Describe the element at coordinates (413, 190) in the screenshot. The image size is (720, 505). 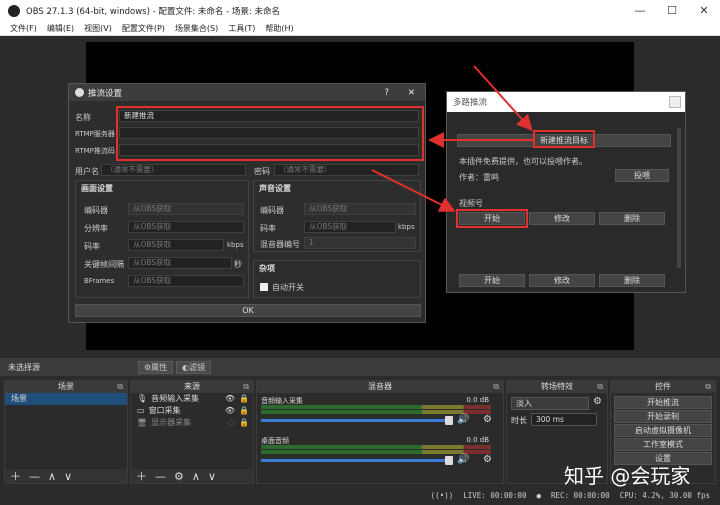
I see `arrow-to-start` at that location.